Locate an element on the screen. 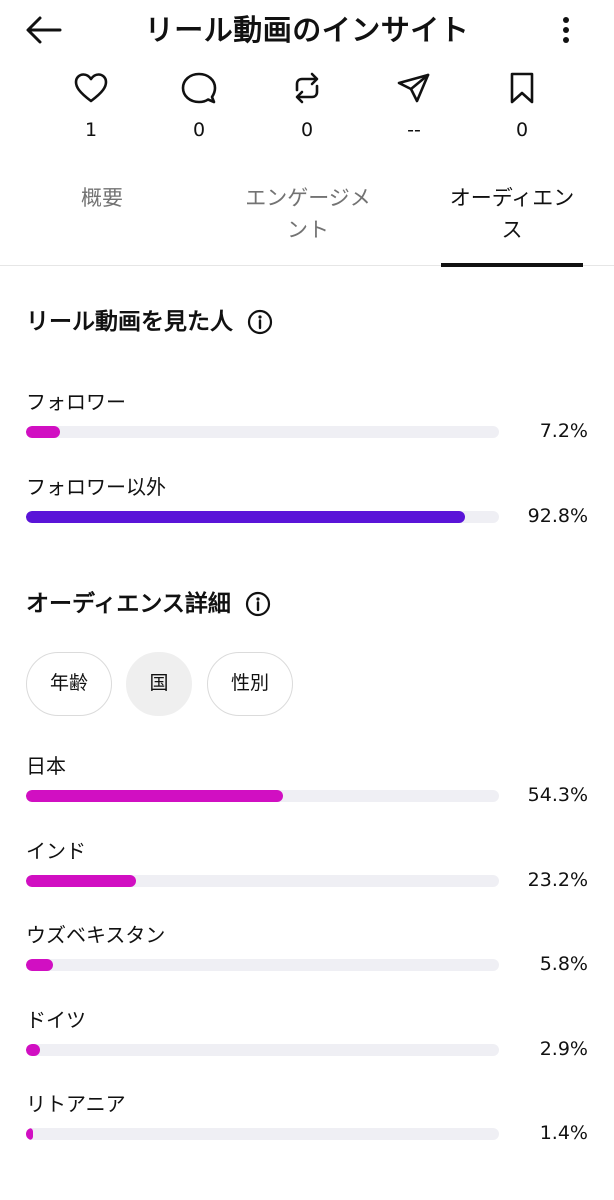 This screenshot has height=1200, width=614. back-arrow-icon is located at coordinates (44, 30).